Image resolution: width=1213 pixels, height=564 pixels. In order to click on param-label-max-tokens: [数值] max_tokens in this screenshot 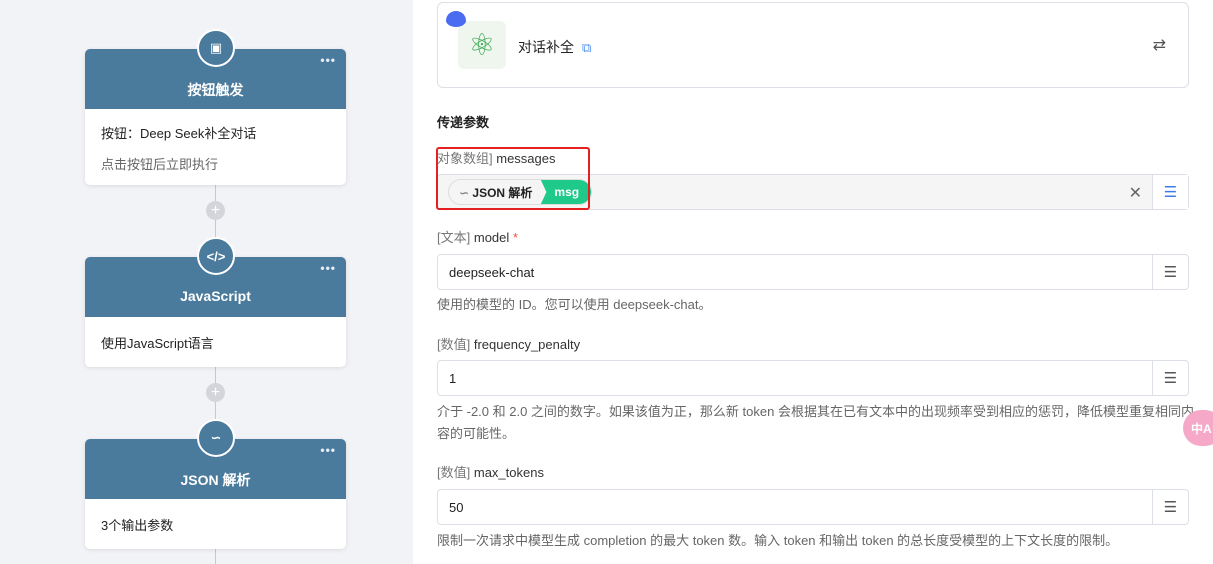, I will do `click(490, 472)`.